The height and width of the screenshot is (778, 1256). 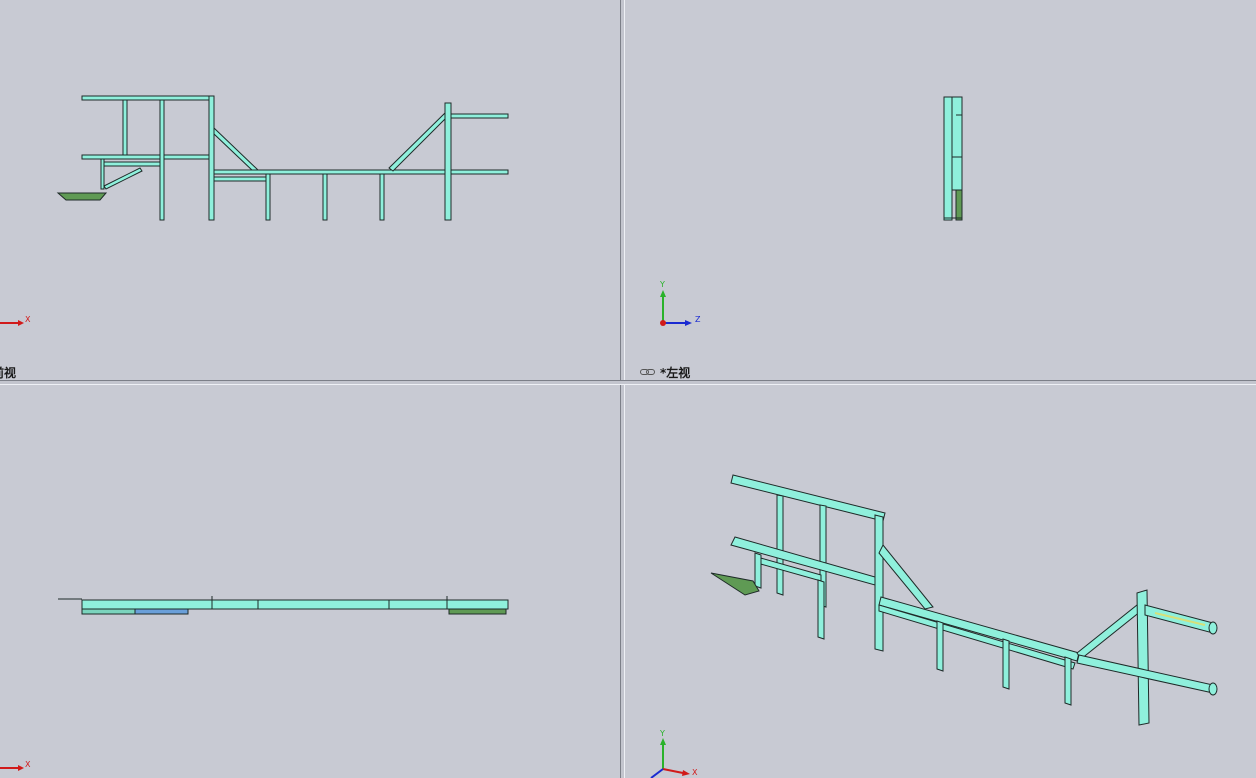 I want to click on view-label-front: 前视, so click(x=8, y=372).